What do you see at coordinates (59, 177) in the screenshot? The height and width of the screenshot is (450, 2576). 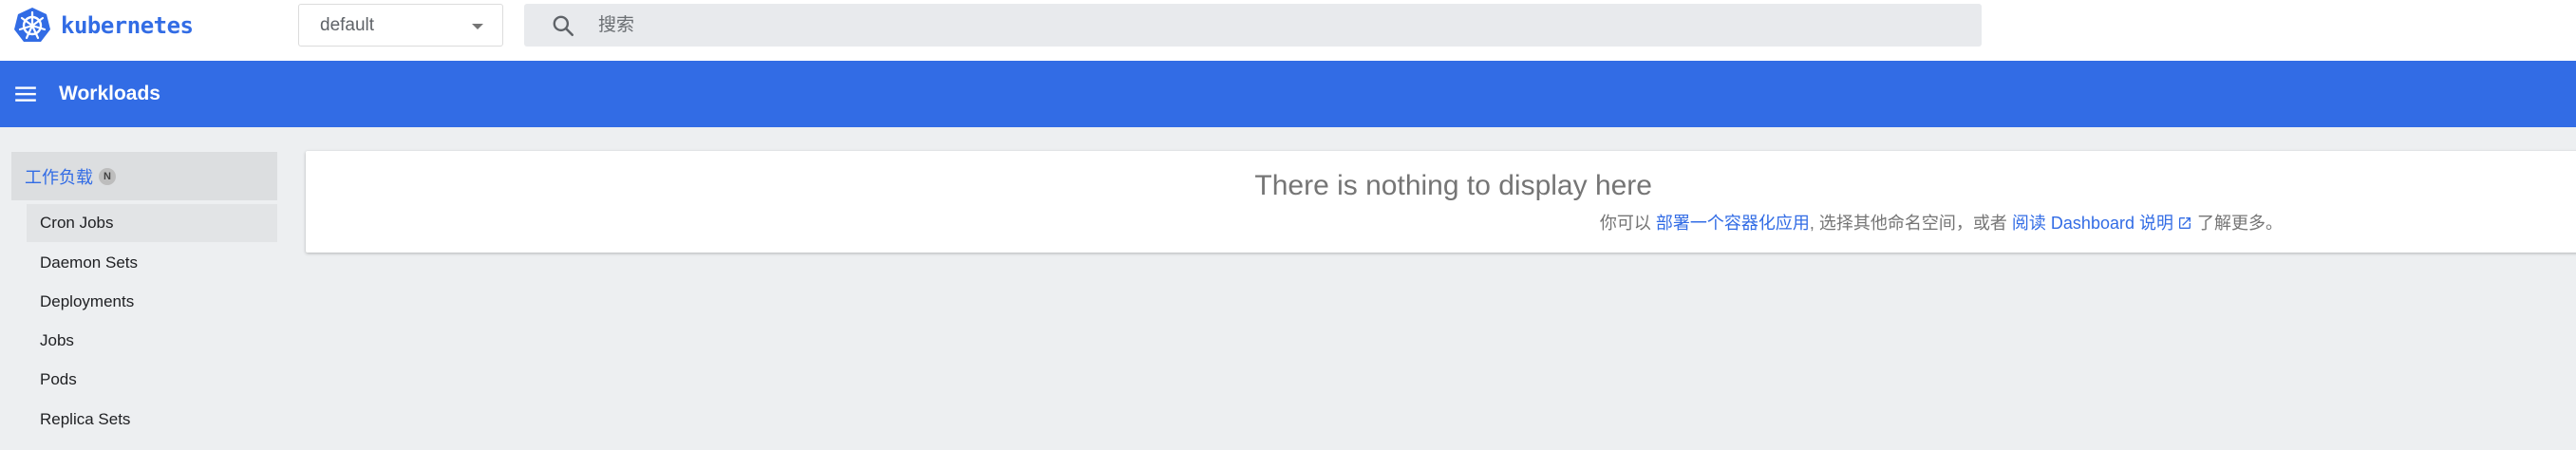 I see `sidebar-group-label: 工作负载` at bounding box center [59, 177].